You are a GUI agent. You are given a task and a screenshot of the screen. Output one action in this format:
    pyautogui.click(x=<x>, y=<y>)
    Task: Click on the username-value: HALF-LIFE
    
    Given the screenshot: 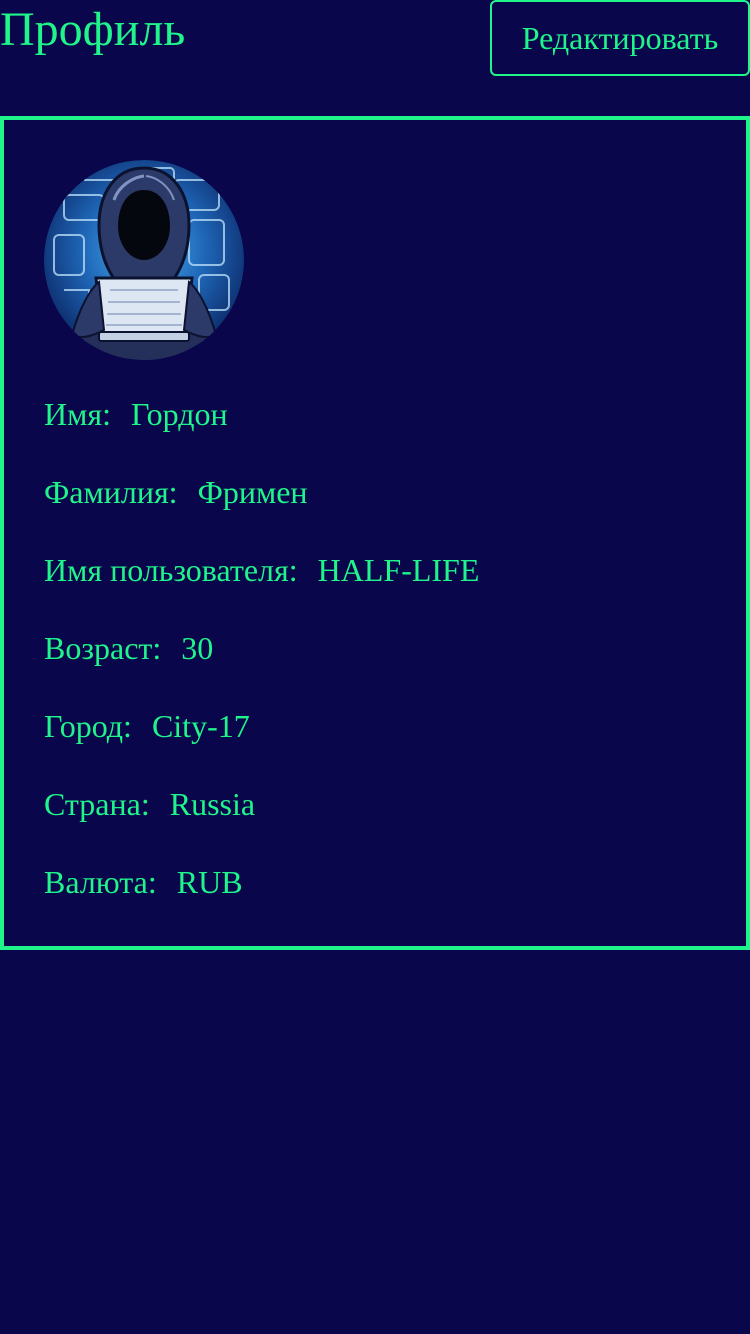 What is the action you would take?
    pyautogui.click(x=398, y=570)
    